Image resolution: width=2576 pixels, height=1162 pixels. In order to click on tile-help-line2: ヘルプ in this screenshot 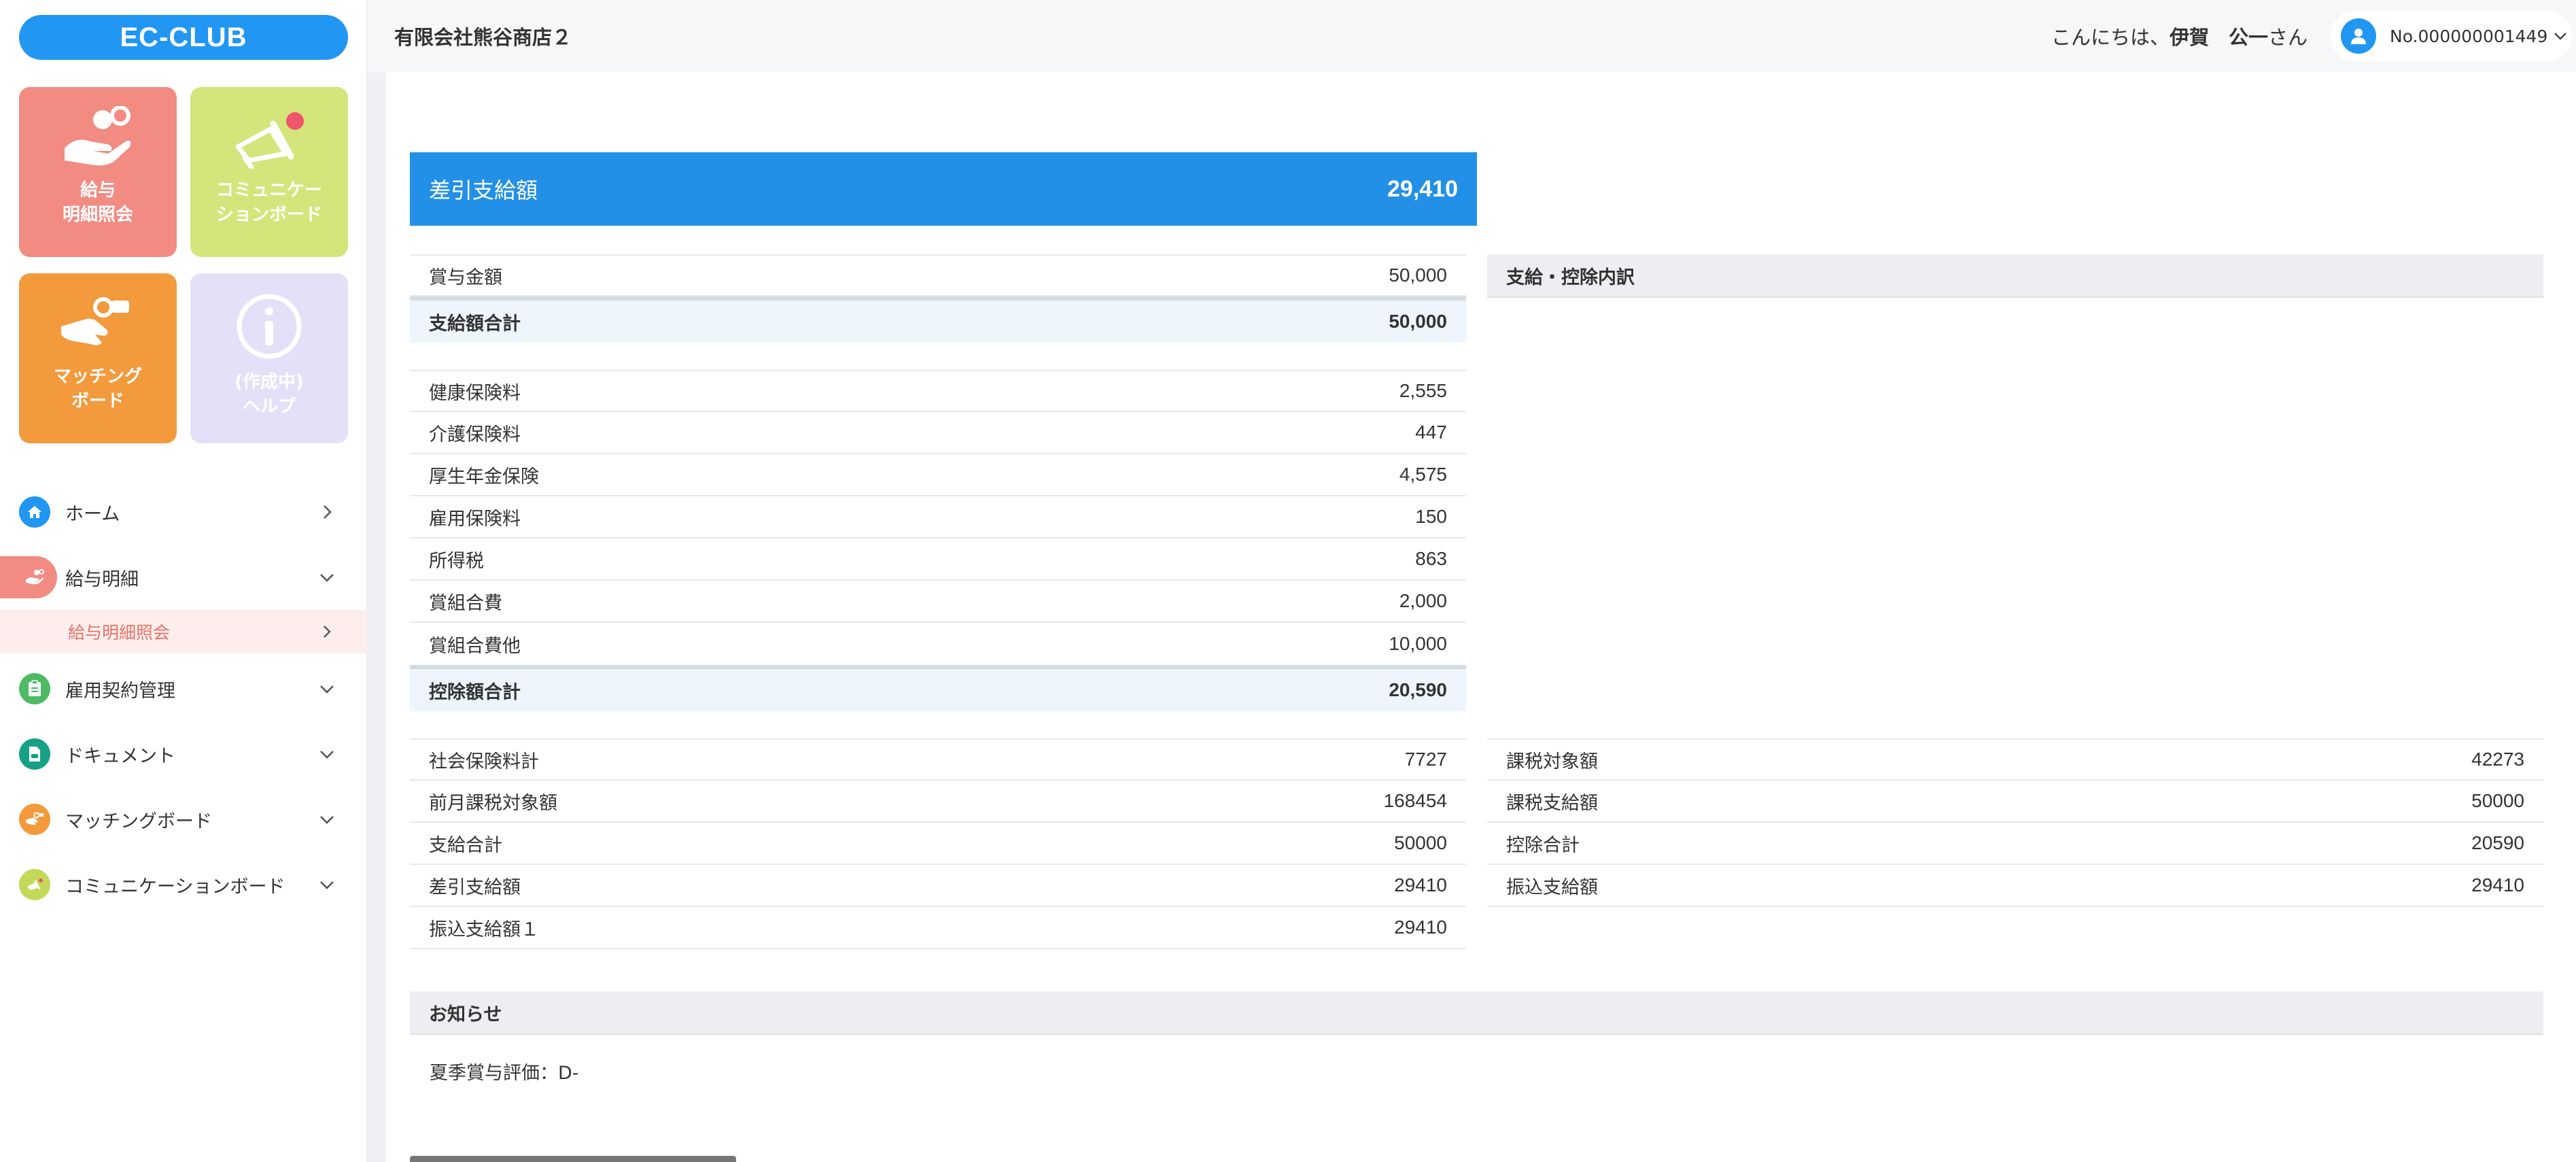, I will do `click(269, 406)`.